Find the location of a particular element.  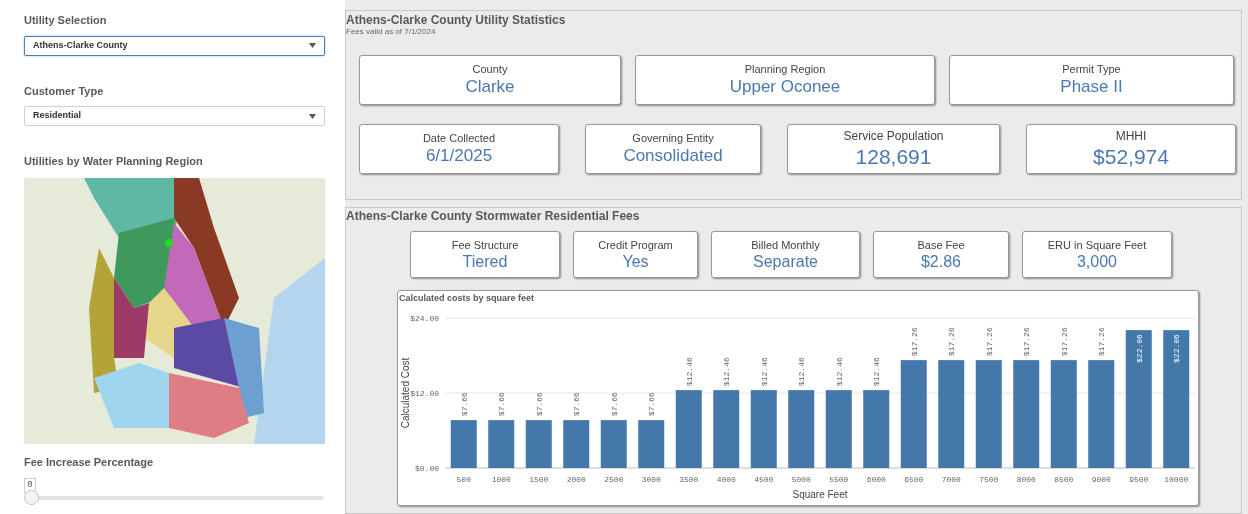

dropdown: Residential is located at coordinates (174, 116).